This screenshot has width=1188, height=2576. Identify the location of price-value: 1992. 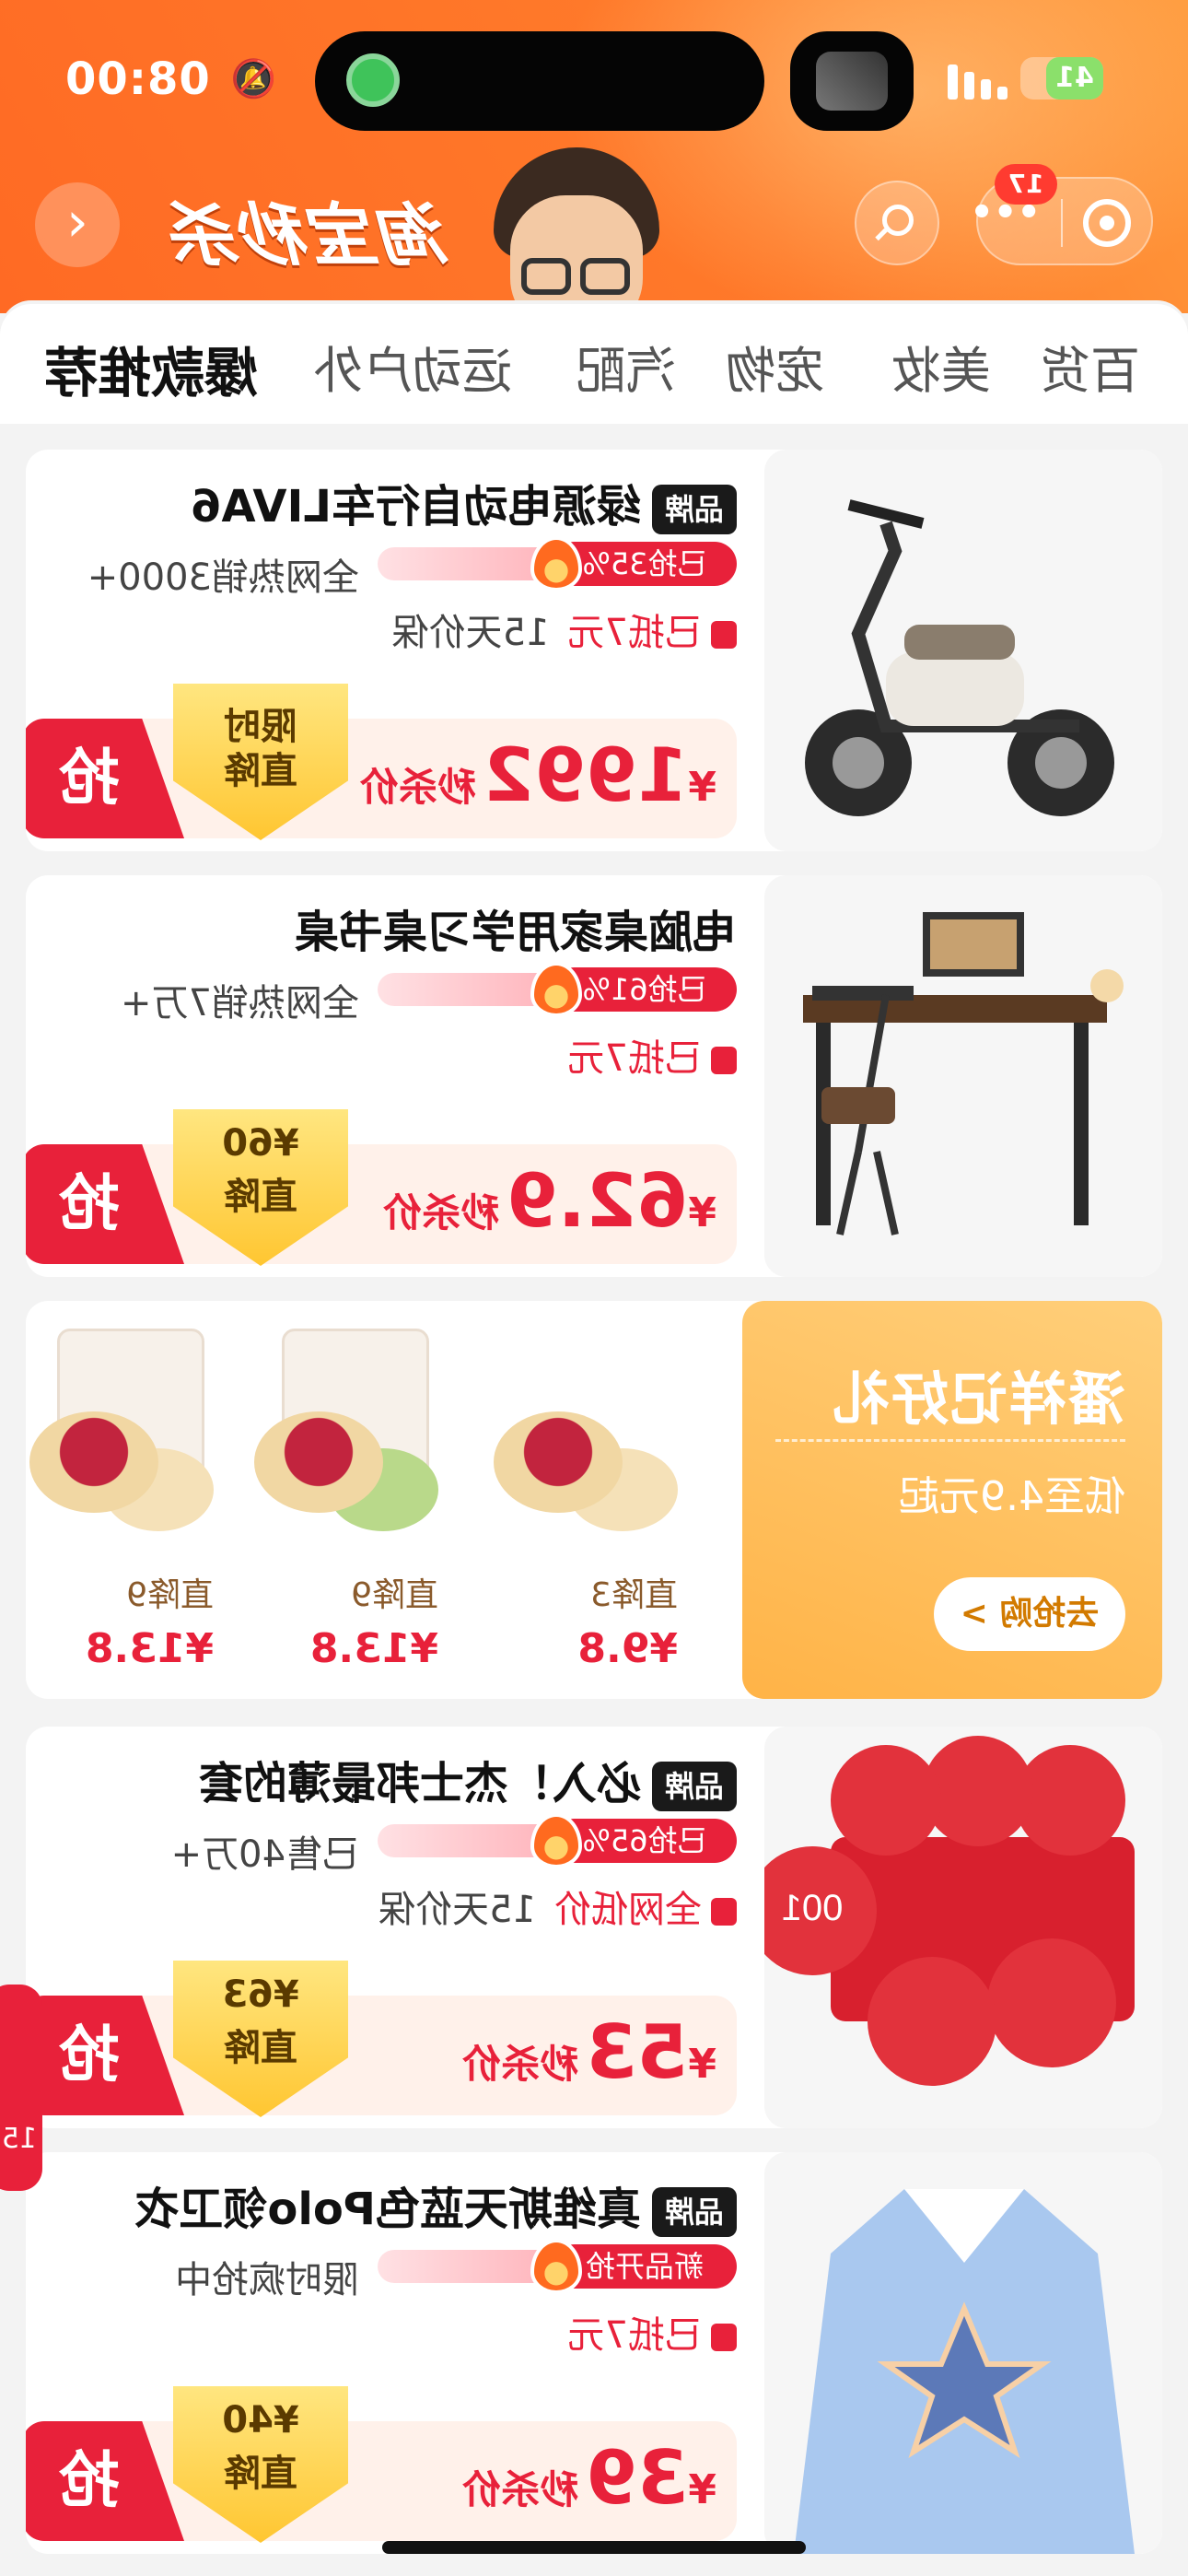
(586, 775).